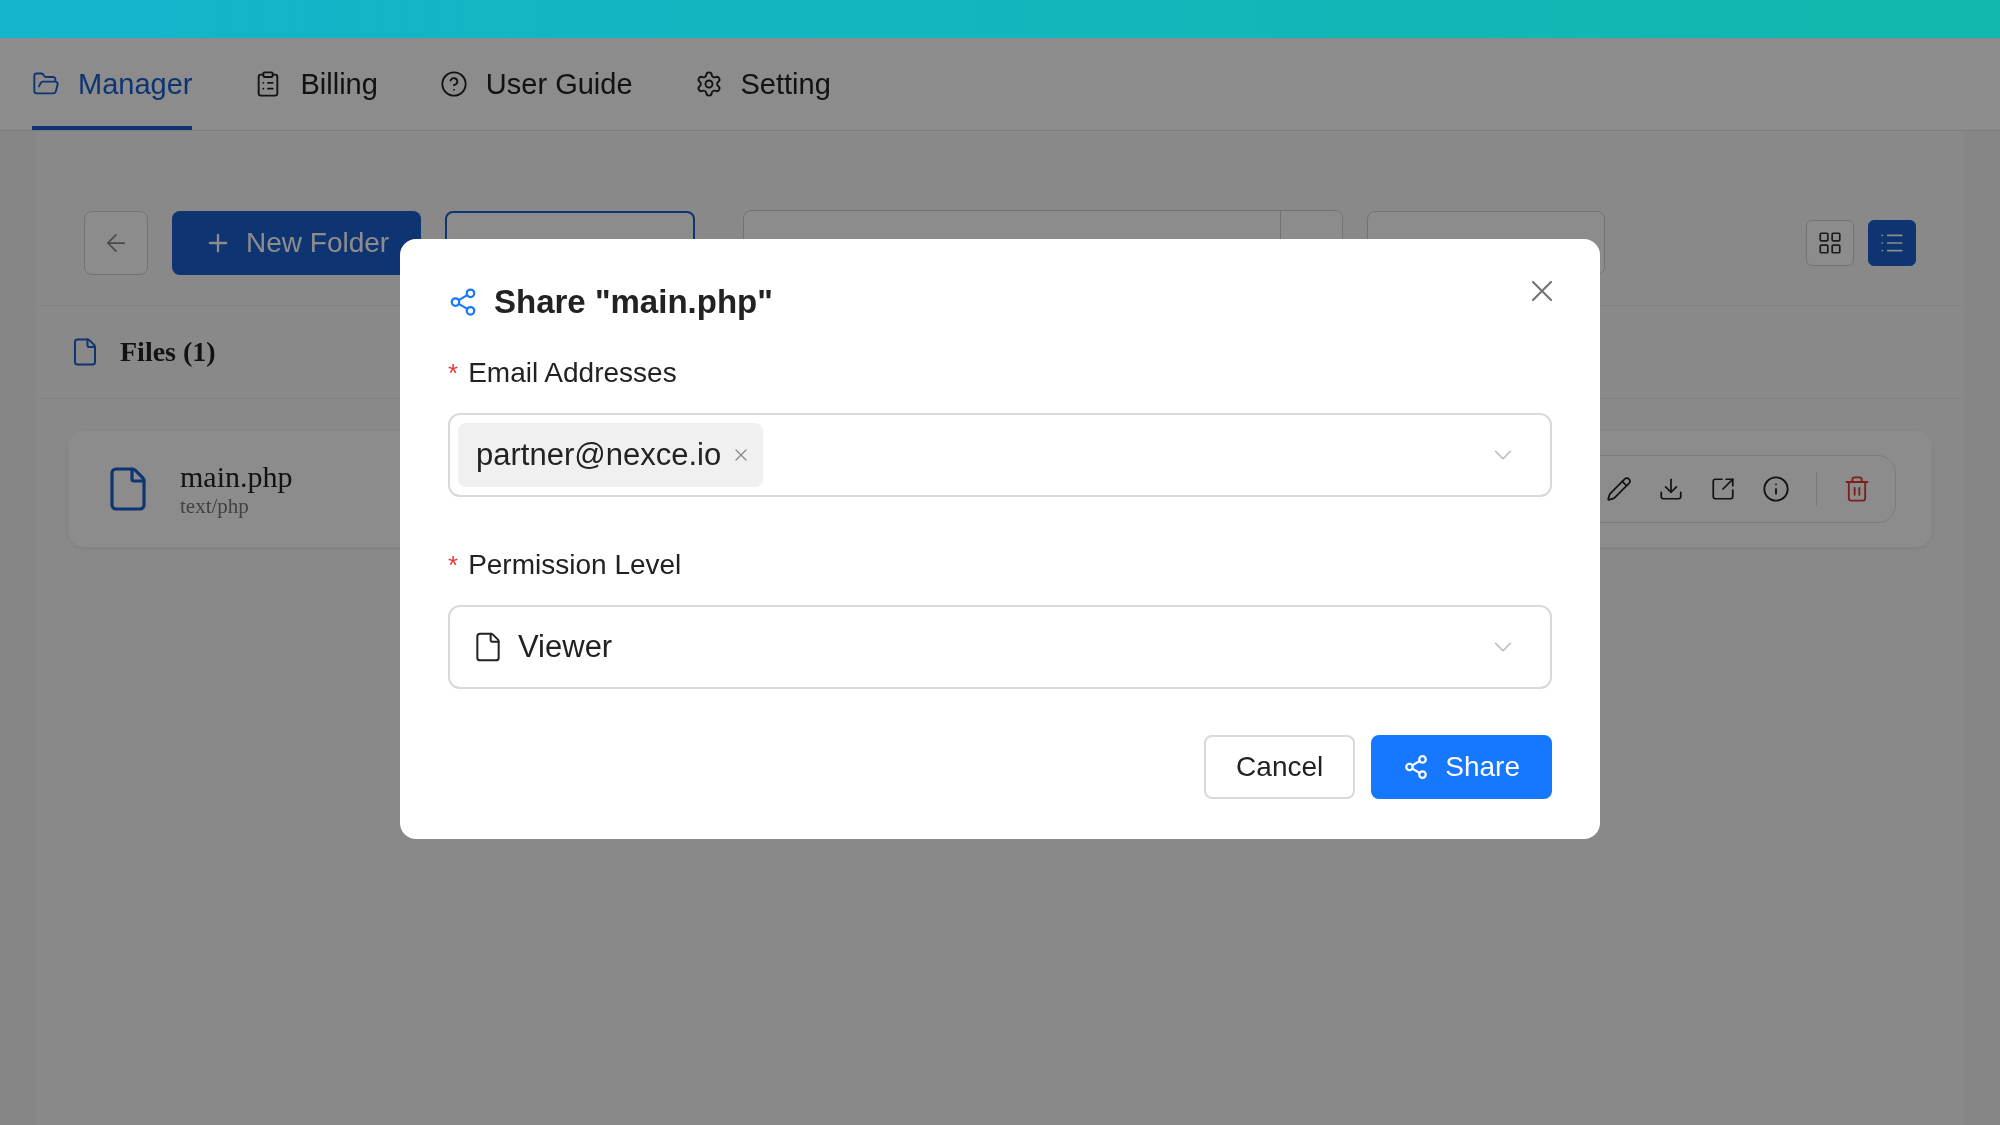 This screenshot has width=2000, height=1125. I want to click on field-label: Permission Level, so click(575, 565).